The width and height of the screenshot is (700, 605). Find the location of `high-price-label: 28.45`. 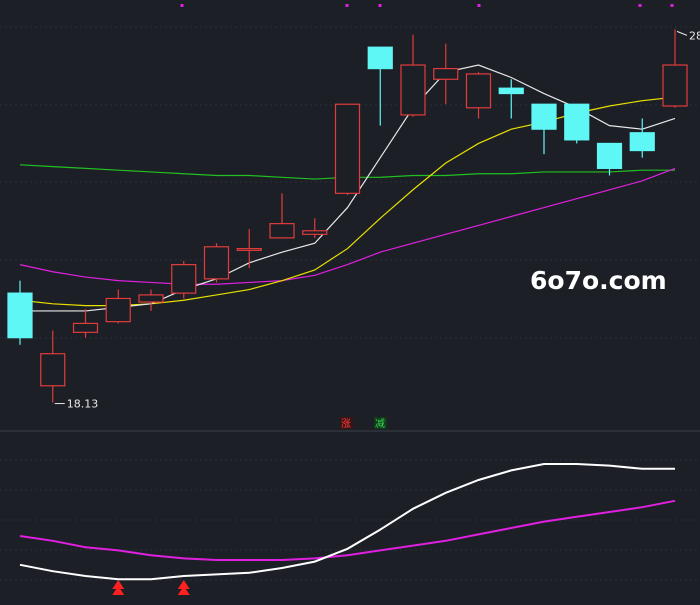

high-price-label: 28.45 is located at coordinates (694, 35).